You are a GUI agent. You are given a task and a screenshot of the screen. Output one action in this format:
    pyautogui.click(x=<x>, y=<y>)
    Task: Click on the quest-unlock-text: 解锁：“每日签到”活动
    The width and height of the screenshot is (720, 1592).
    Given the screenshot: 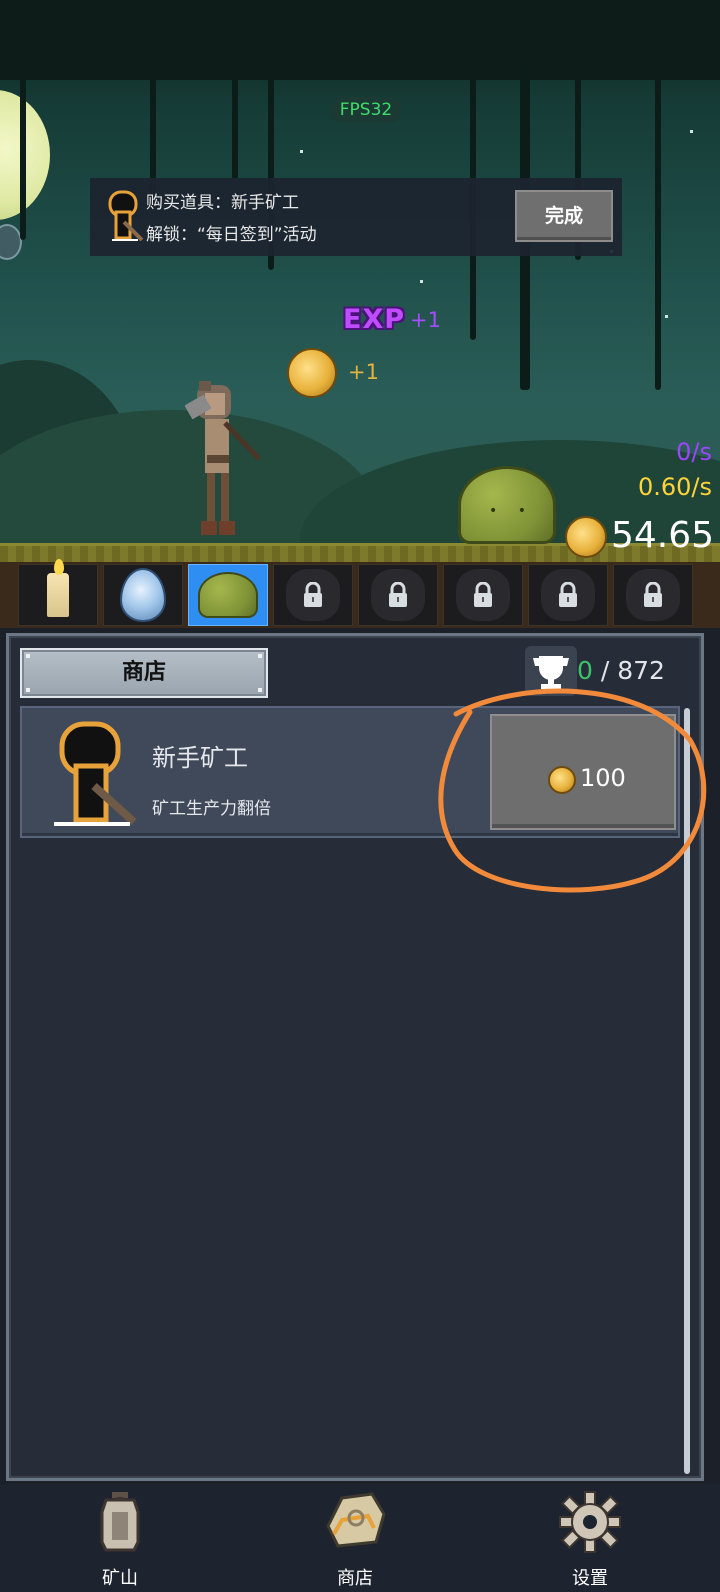 What is the action you would take?
    pyautogui.click(x=231, y=235)
    